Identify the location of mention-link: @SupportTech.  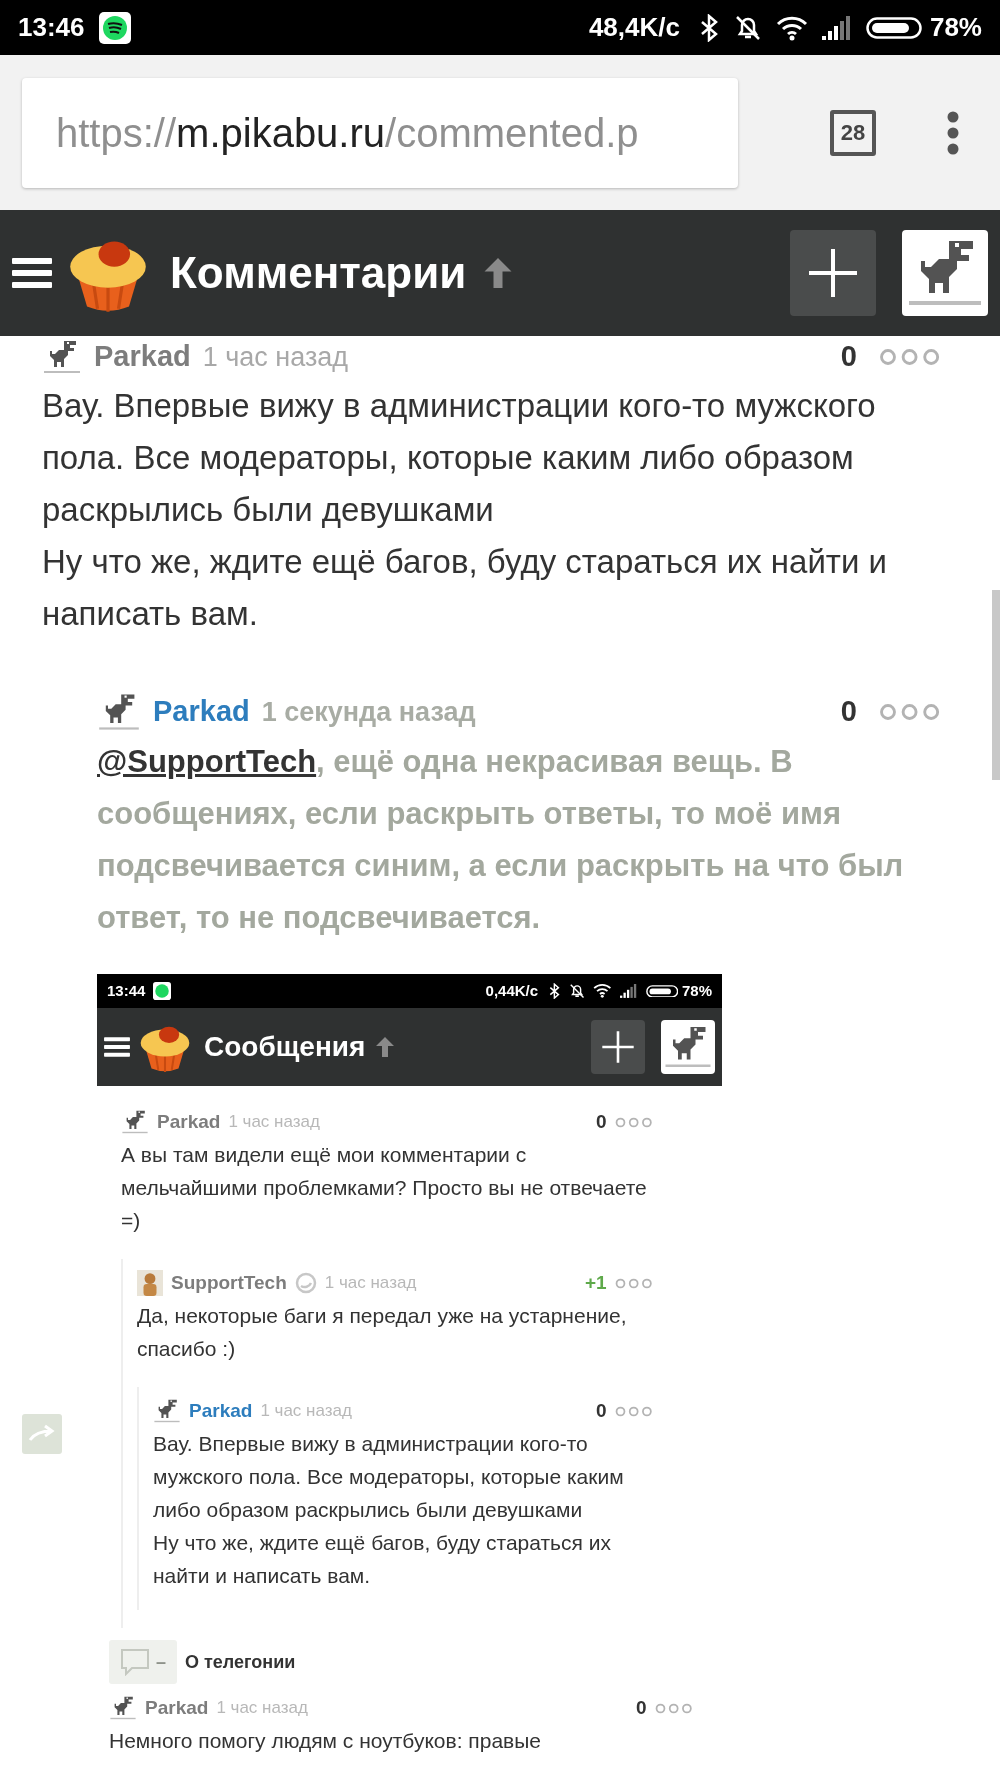
(207, 761).